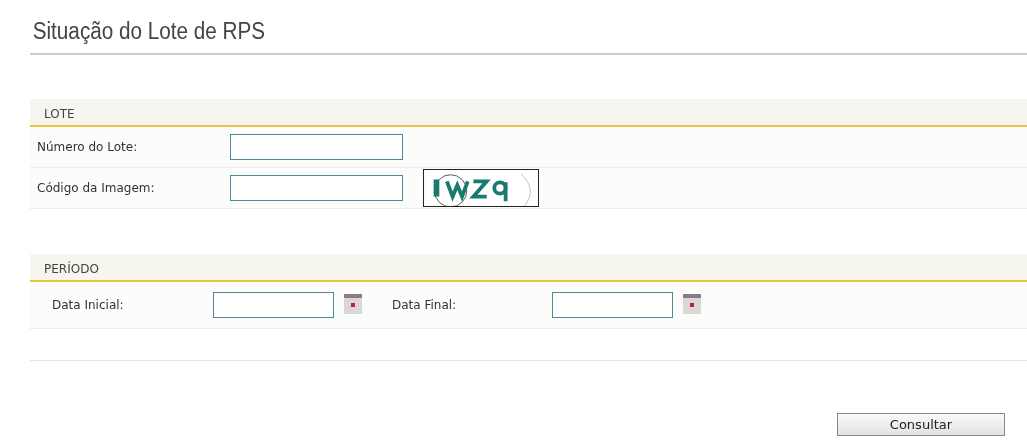 The height and width of the screenshot is (448, 1027). Describe the element at coordinates (96, 188) in the screenshot. I see `field-label: Código da Imagem:` at that location.